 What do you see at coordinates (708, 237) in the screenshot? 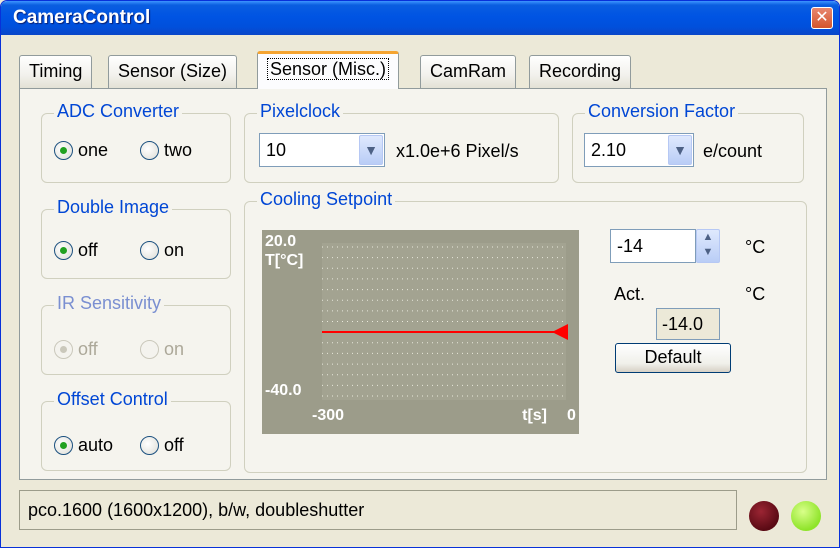
I see `chevron-up-icon: ▲` at bounding box center [708, 237].